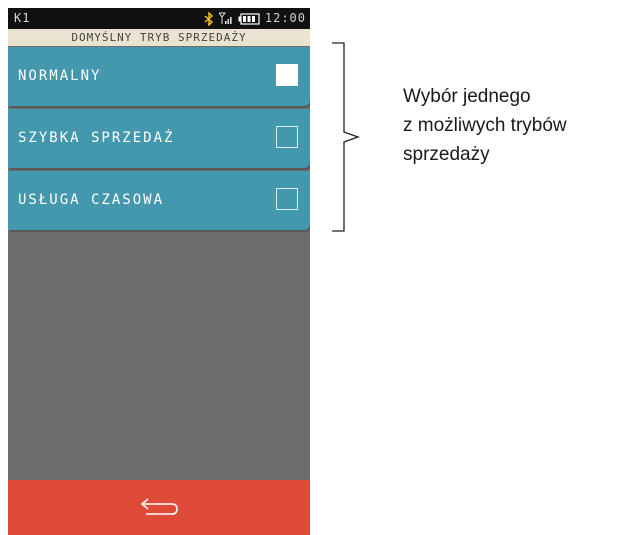  I want to click on signal-icon, so click(225, 18).